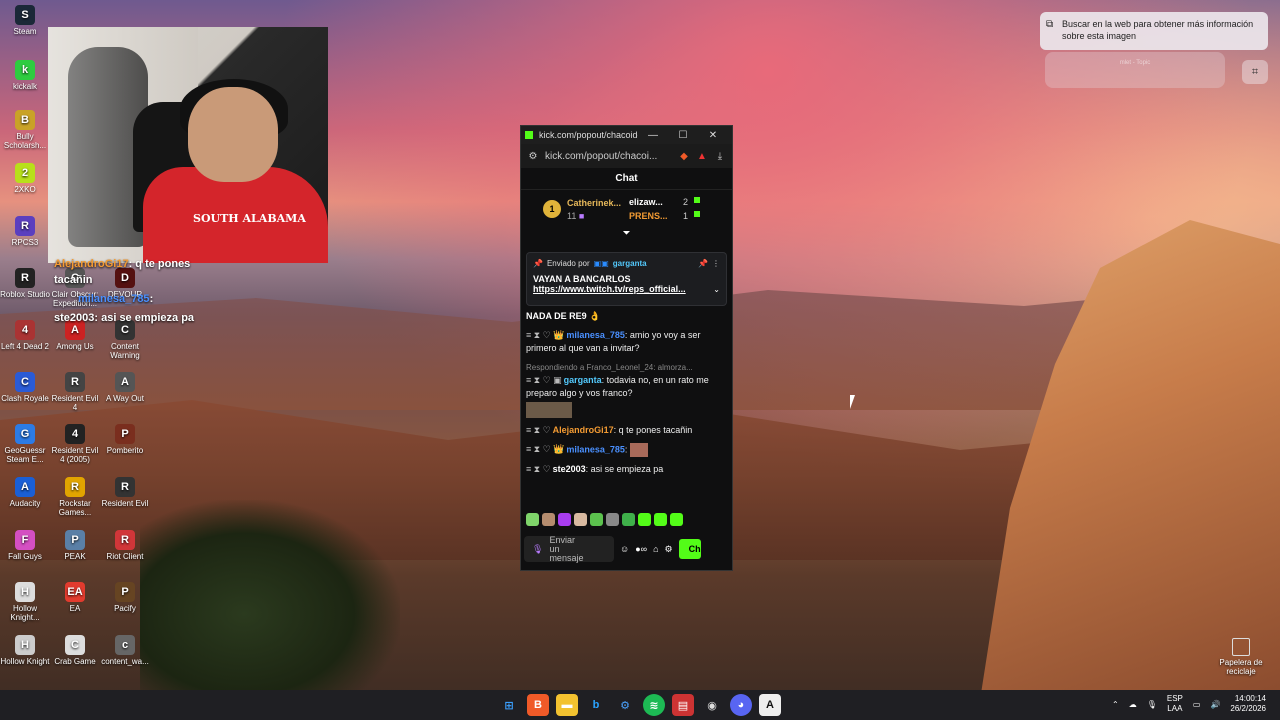 This screenshot has width=1280, height=720. I want to click on desktop-icon: A A Way Out, so click(125, 387).